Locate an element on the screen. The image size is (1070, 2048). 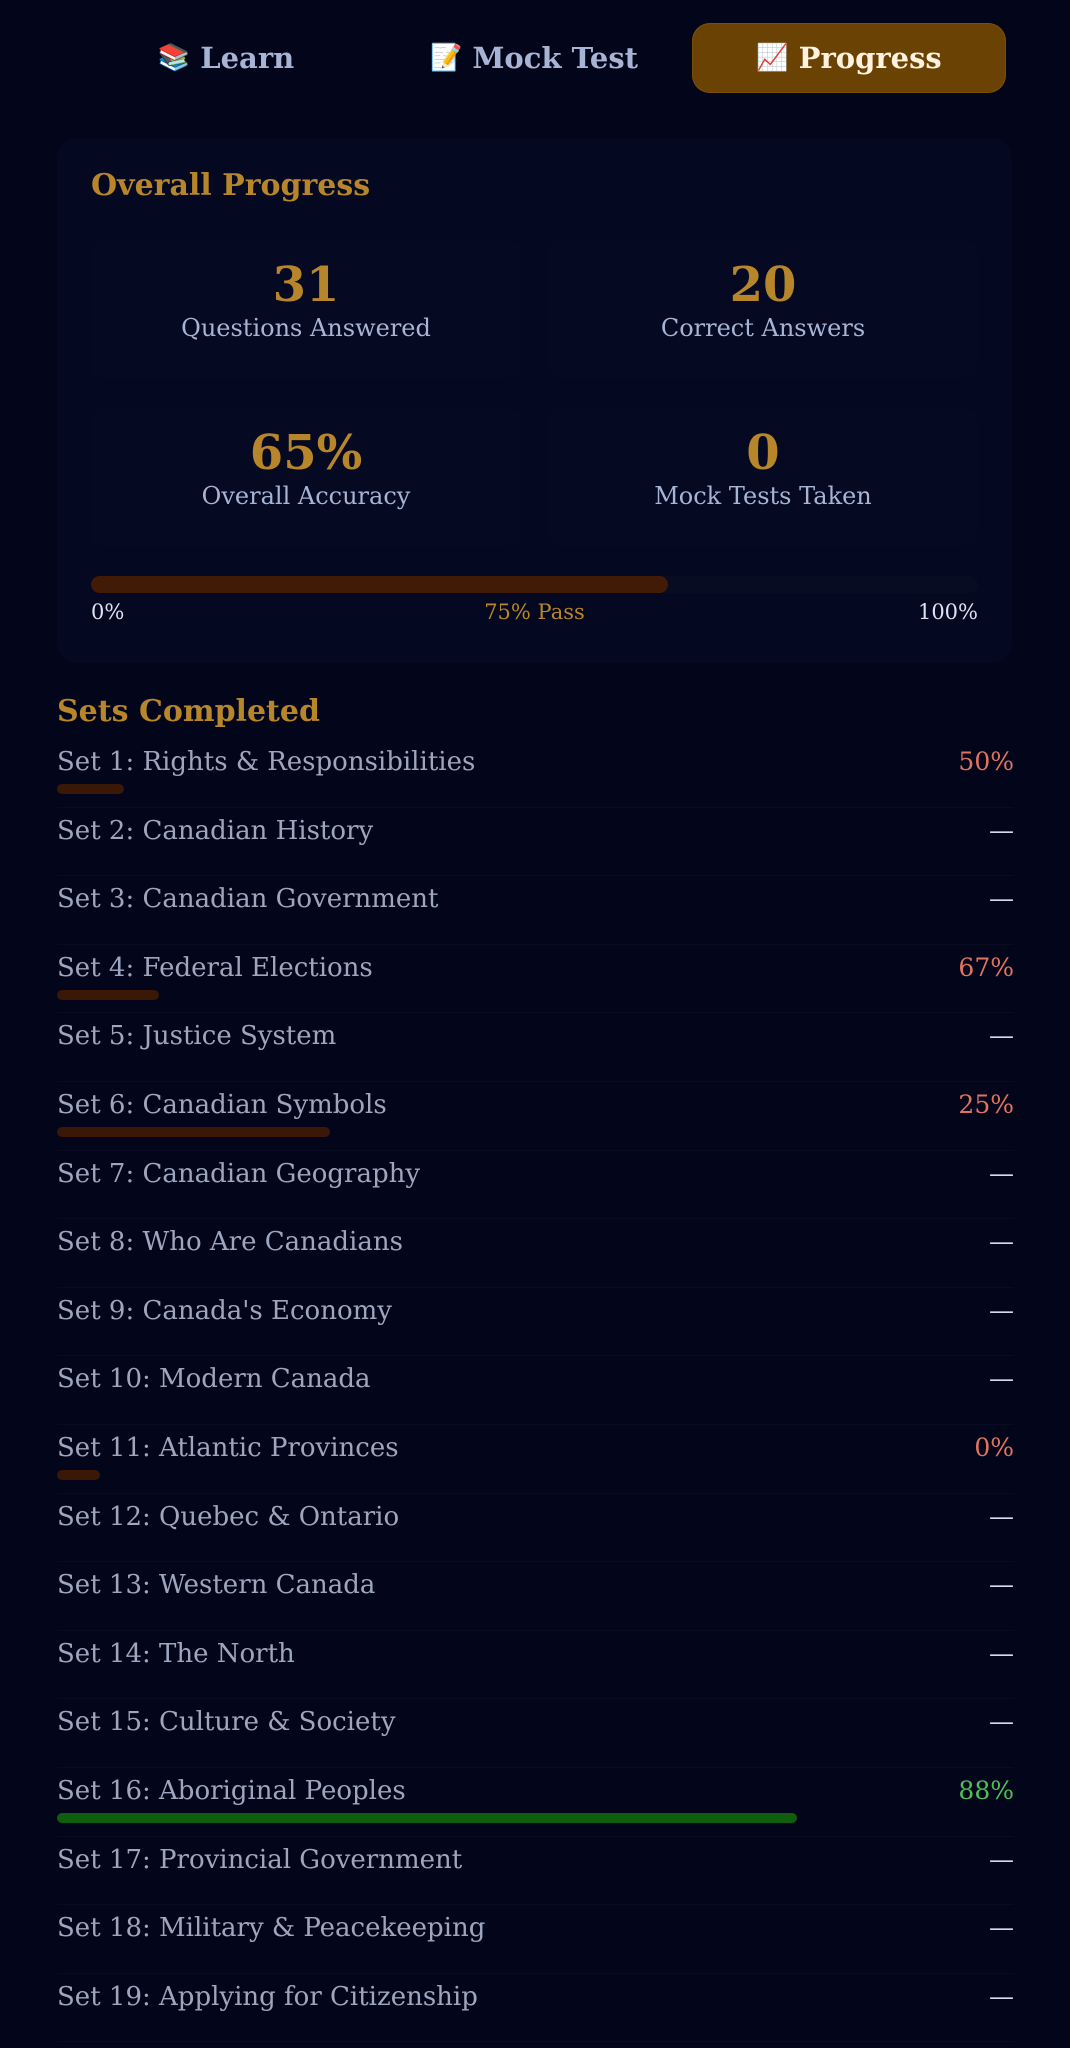
set-score: 67% is located at coordinates (986, 967).